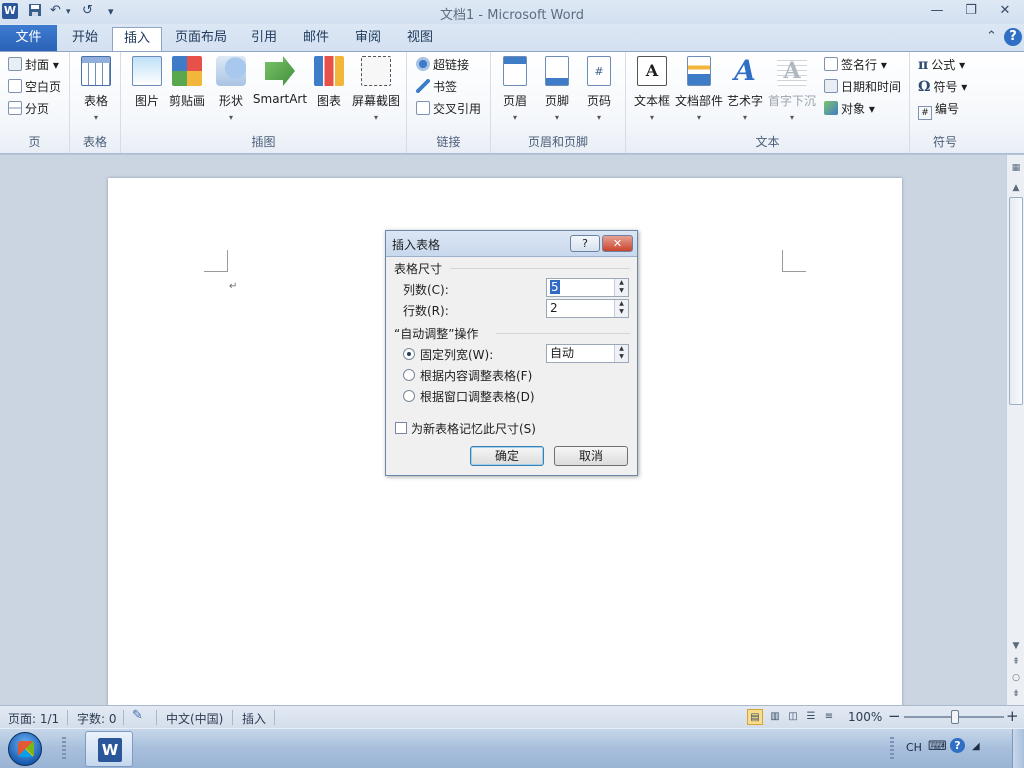 Image resolution: width=1024 pixels, height=768 pixels. Describe the element at coordinates (515, 89) in the screenshot. I see `header-button: 页眉 ▾` at that location.